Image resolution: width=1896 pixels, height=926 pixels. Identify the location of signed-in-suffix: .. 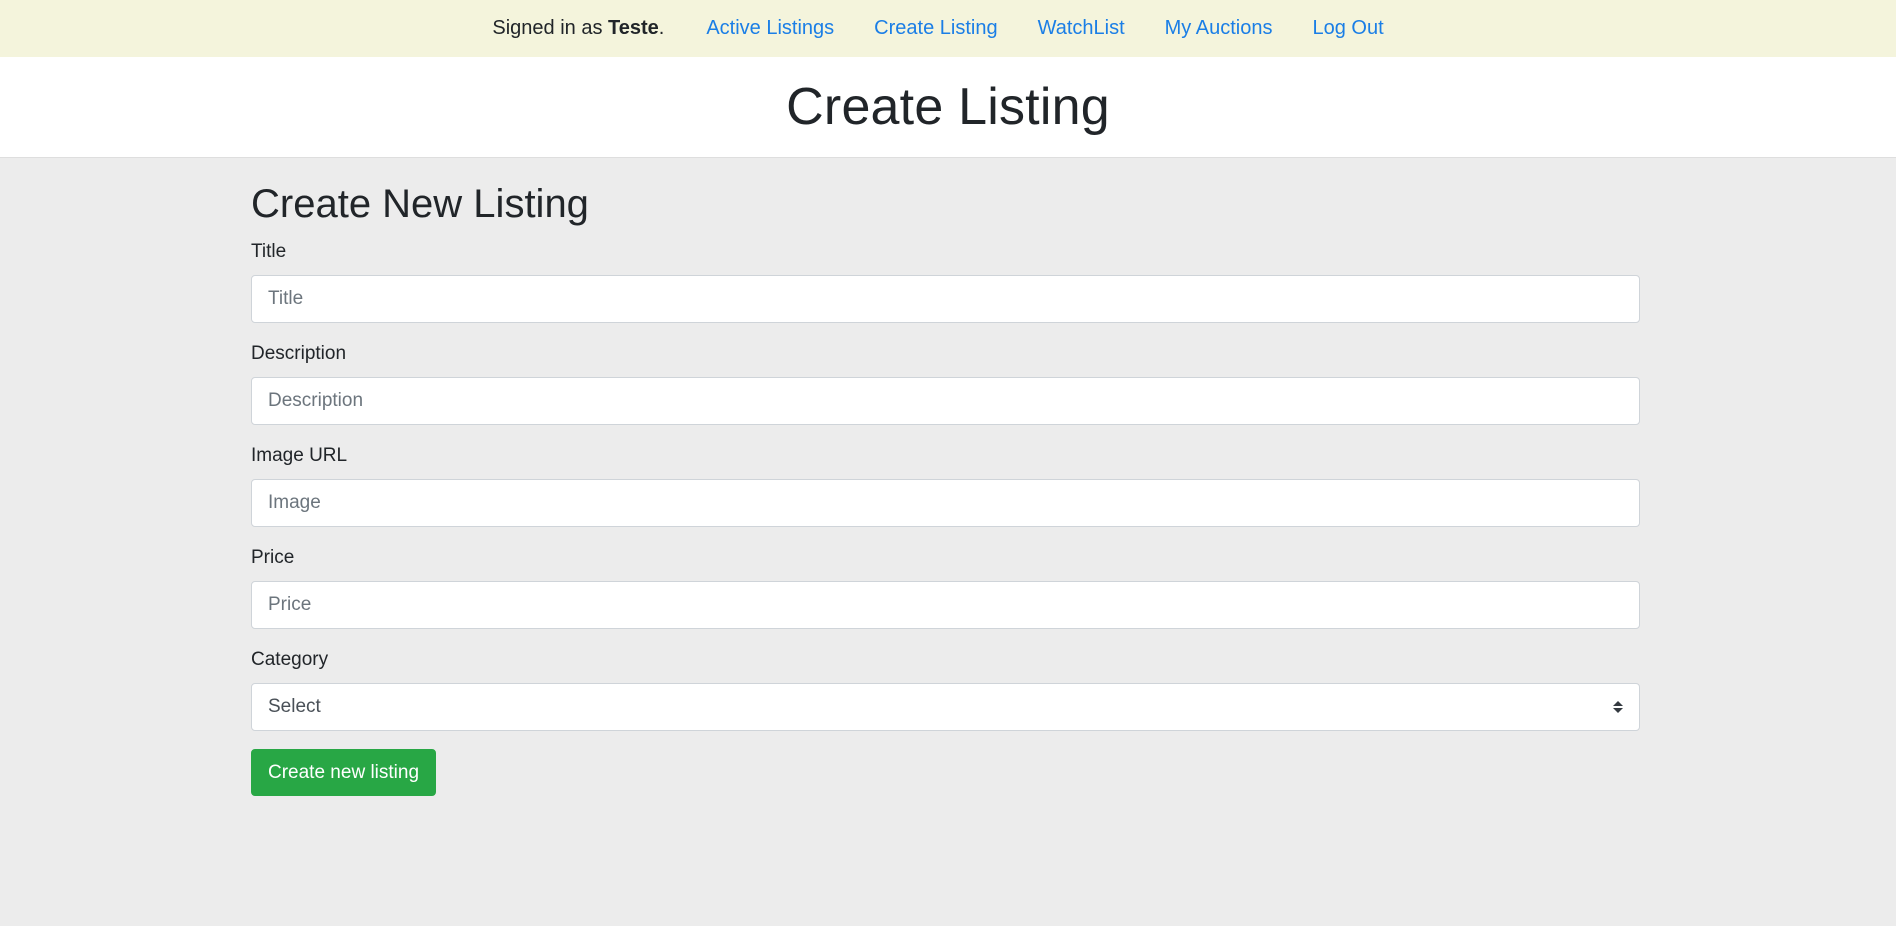
(661, 28).